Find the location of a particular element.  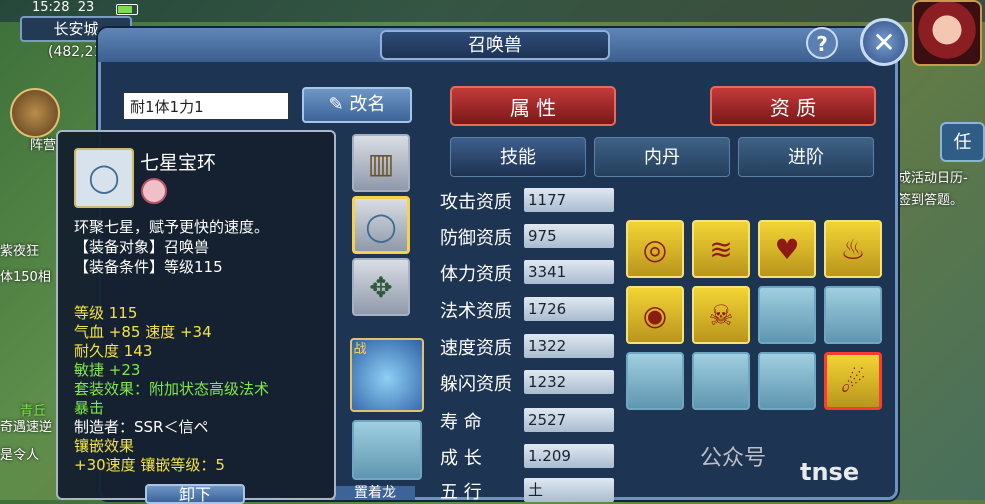

camp-icon is located at coordinates (35, 113).